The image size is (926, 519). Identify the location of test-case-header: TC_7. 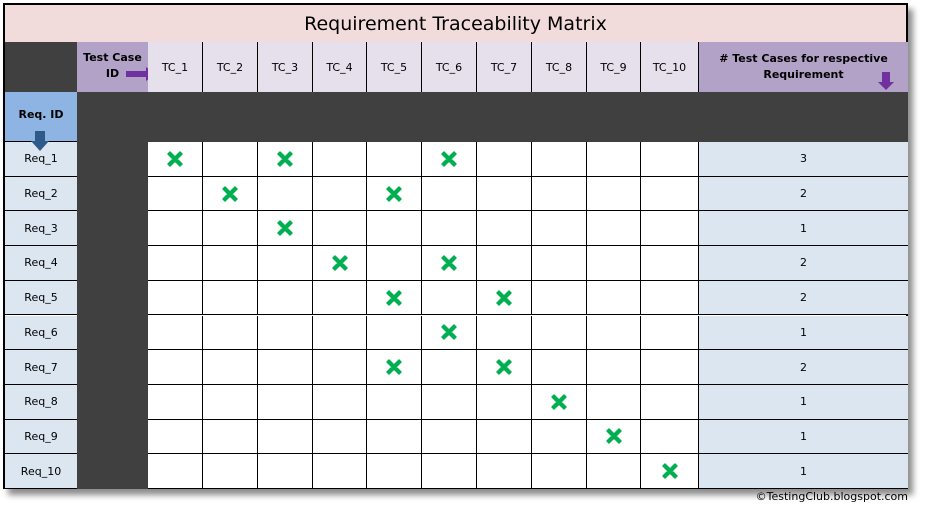
(504, 67).